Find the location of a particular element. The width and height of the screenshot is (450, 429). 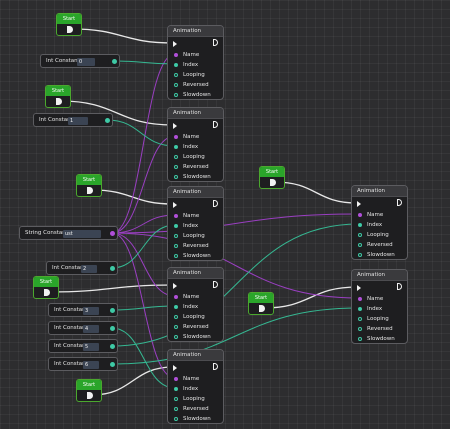

constant-value-field: 2 is located at coordinates (89, 269).